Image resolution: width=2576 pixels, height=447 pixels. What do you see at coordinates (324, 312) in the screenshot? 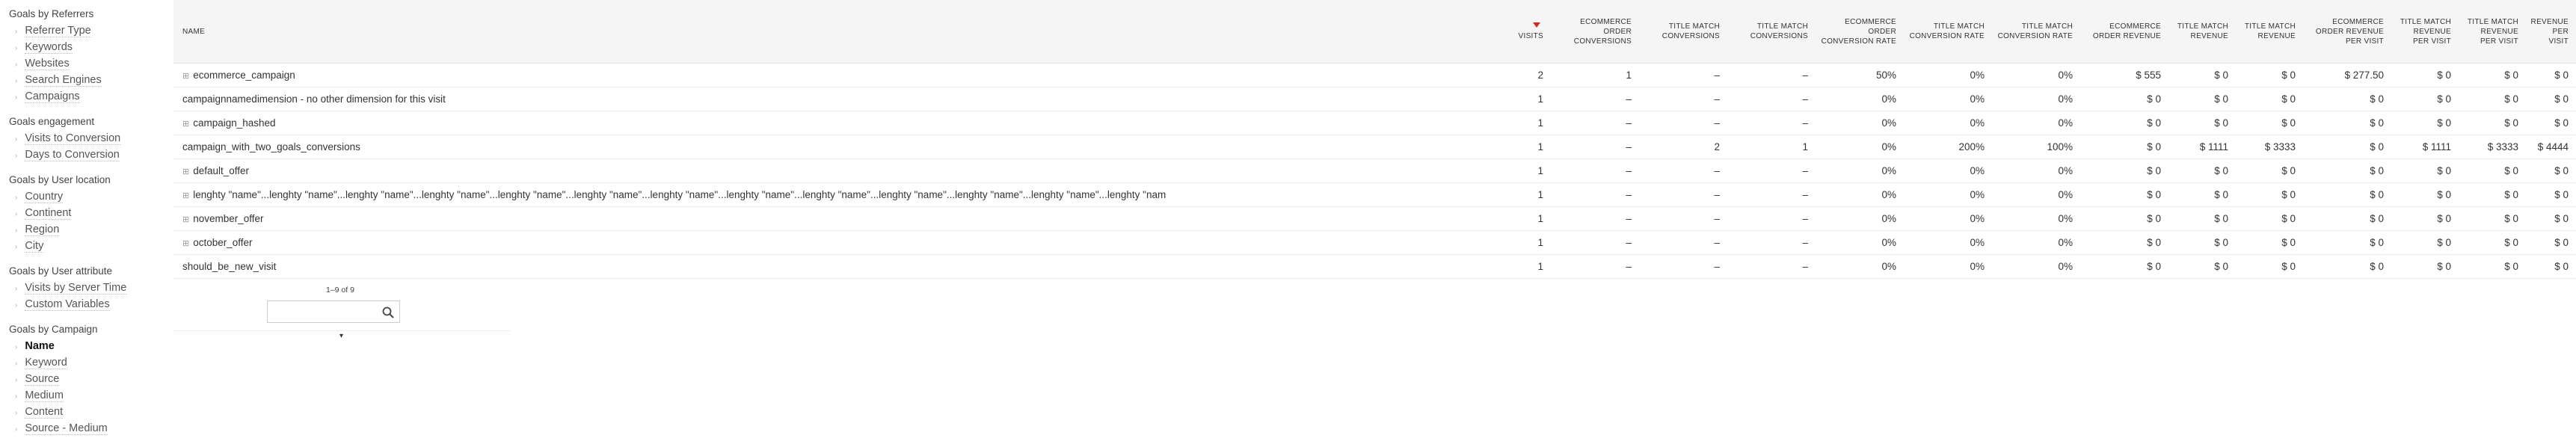
I see `search-input` at bounding box center [324, 312].